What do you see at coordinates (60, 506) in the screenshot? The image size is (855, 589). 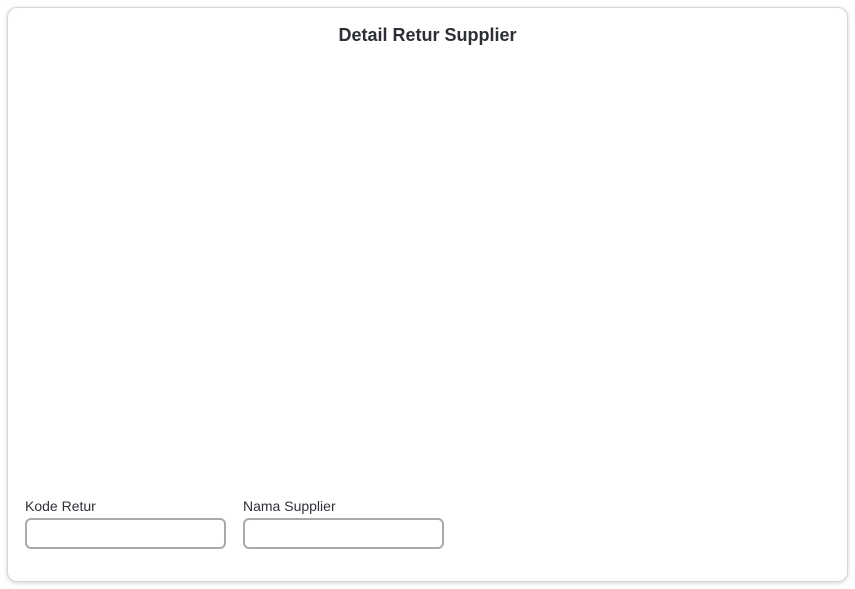 I see `kode-retur-label: Kode Retur` at bounding box center [60, 506].